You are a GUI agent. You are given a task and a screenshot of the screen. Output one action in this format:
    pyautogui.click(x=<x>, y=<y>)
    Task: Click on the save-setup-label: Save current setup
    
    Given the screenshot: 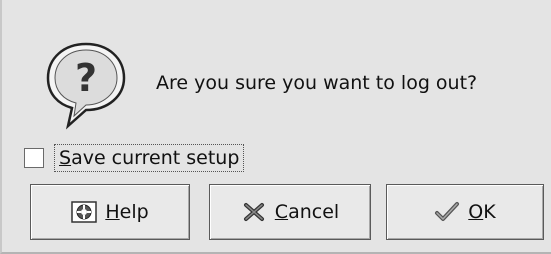 What is the action you would take?
    pyautogui.click(x=149, y=158)
    